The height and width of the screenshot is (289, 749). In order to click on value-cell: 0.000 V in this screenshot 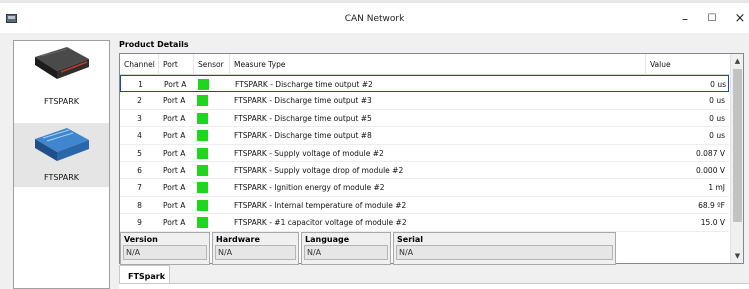, I will do `click(710, 170)`.